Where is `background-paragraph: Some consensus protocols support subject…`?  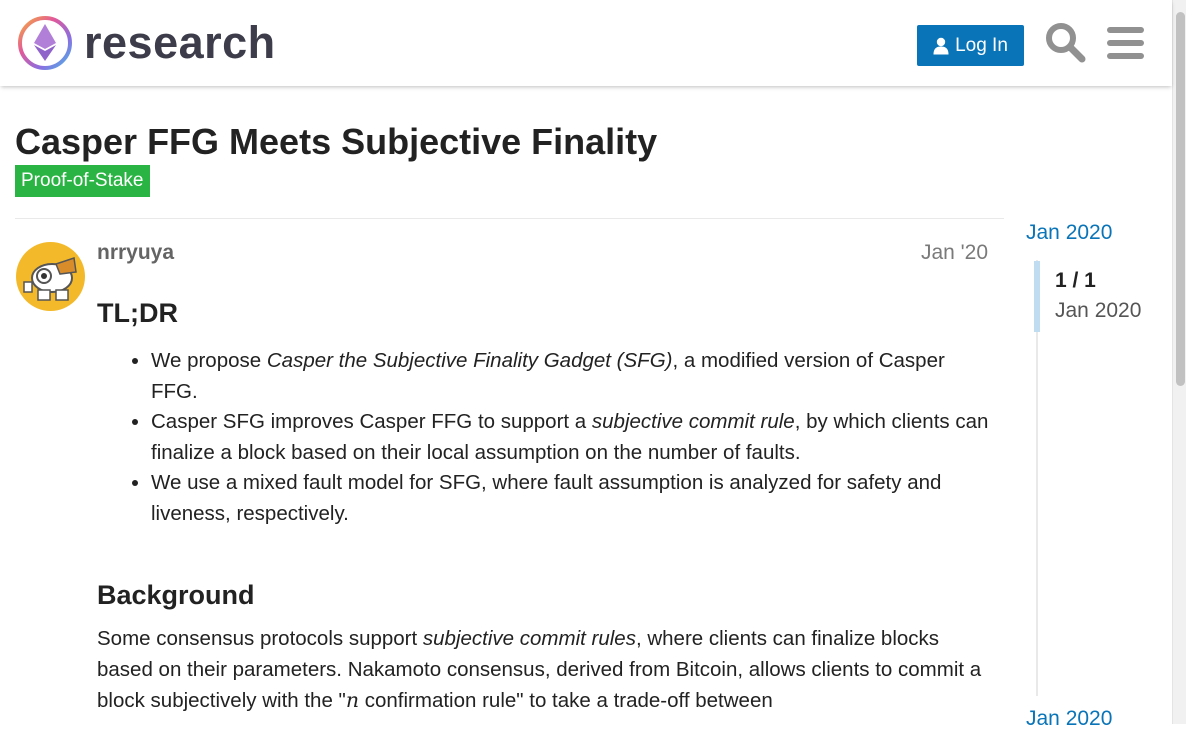 background-paragraph: Some consensus protocols support subject… is located at coordinates (539, 669).